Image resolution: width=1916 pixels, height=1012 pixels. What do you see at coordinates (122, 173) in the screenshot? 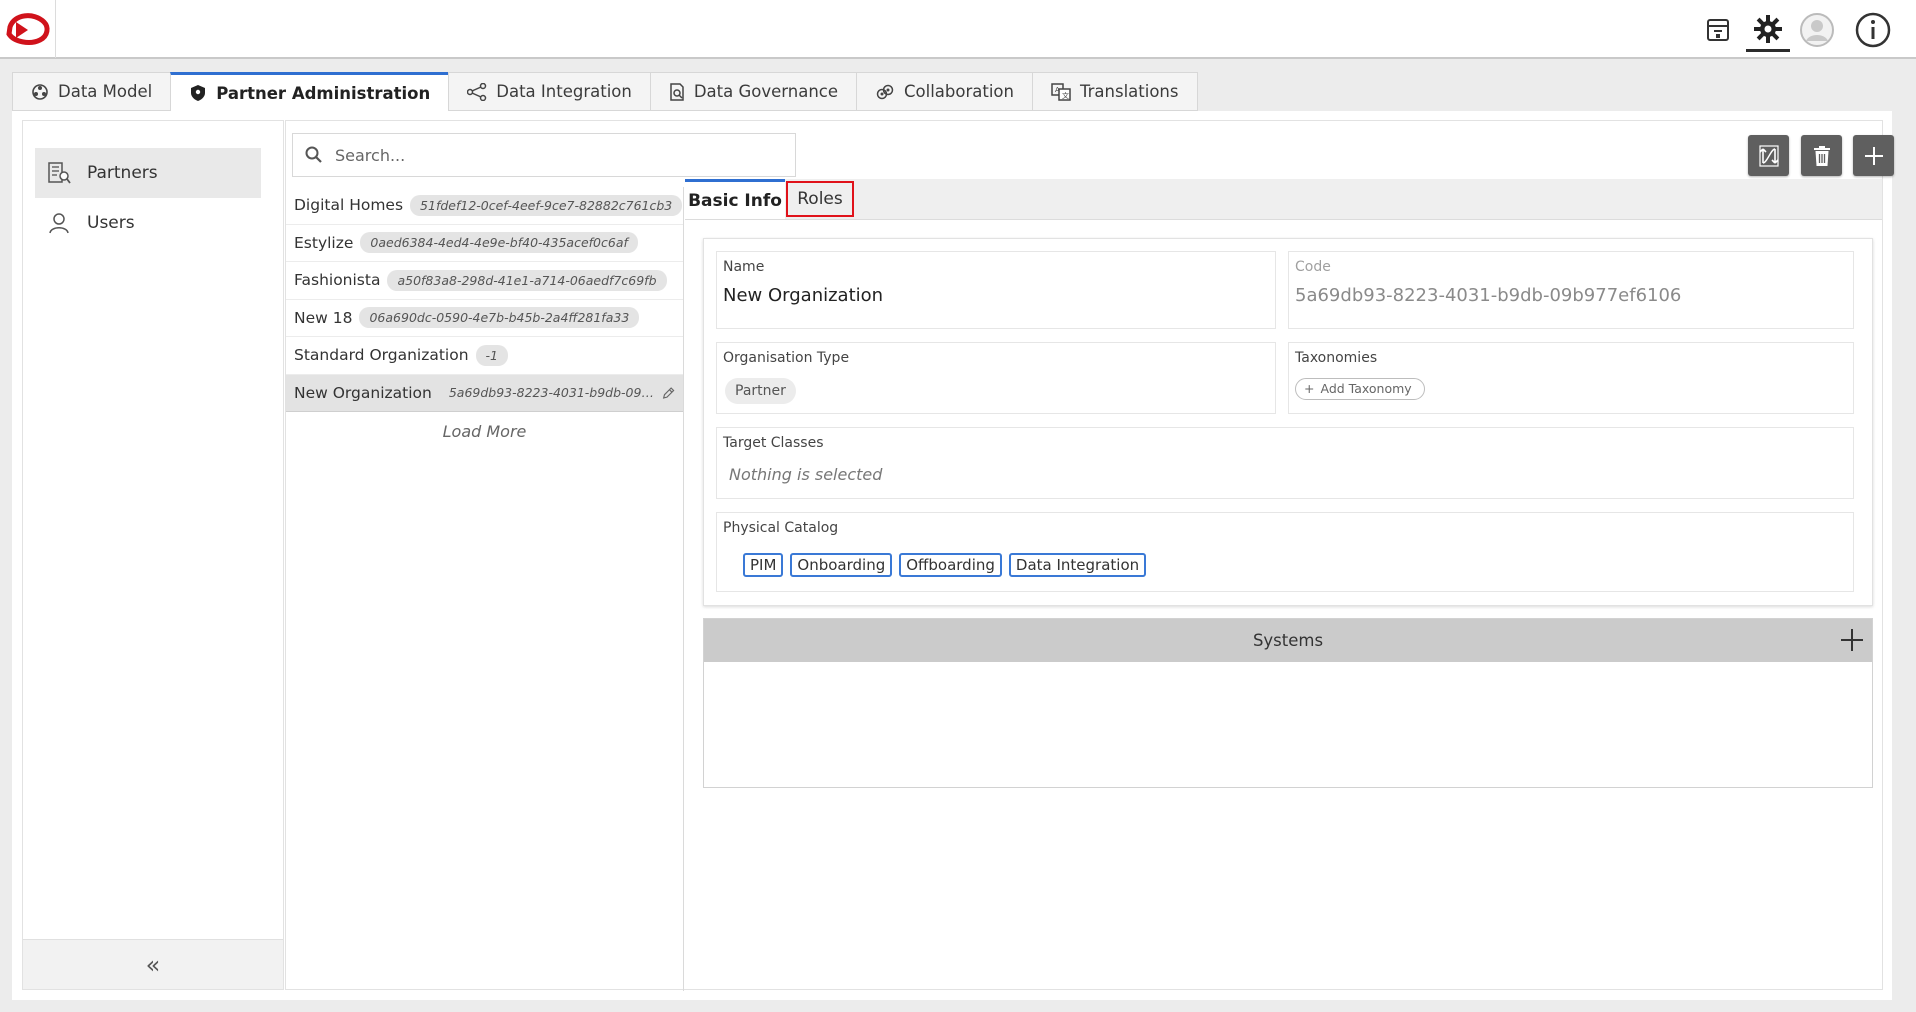
I see `sidebar-item-label: Partners` at bounding box center [122, 173].